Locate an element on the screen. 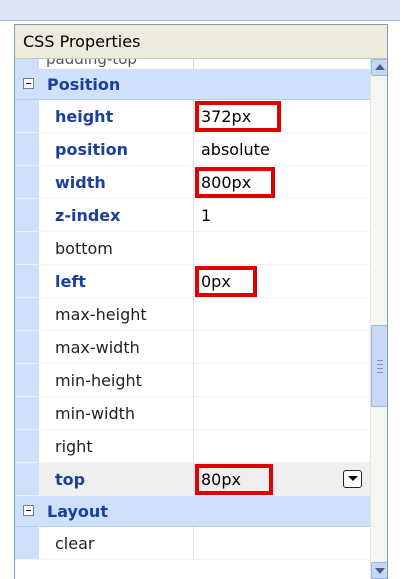  property-row-clear: clear is located at coordinates (192, 543).